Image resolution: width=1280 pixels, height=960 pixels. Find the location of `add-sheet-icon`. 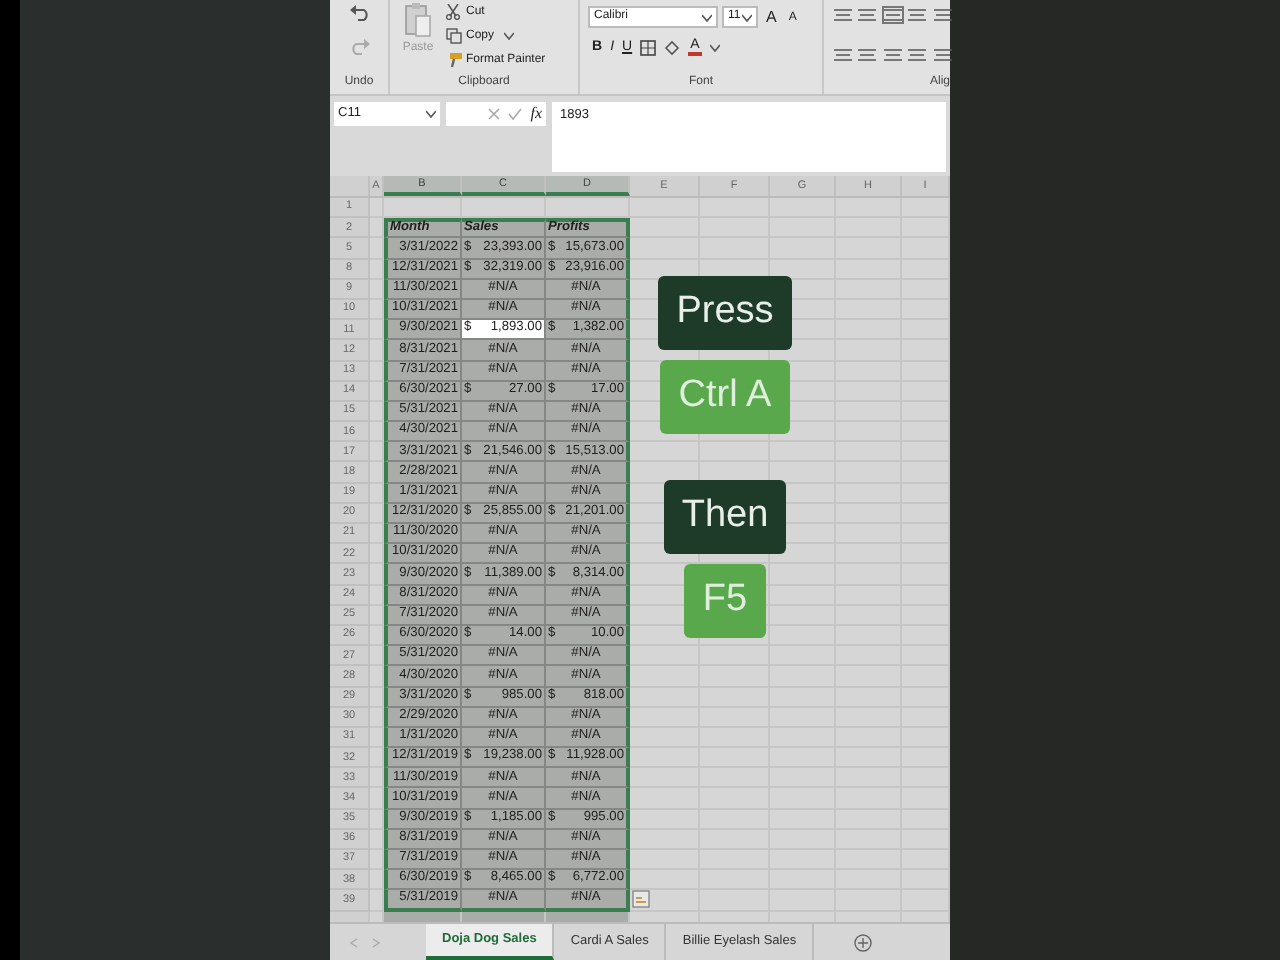

add-sheet-icon is located at coordinates (863, 942).